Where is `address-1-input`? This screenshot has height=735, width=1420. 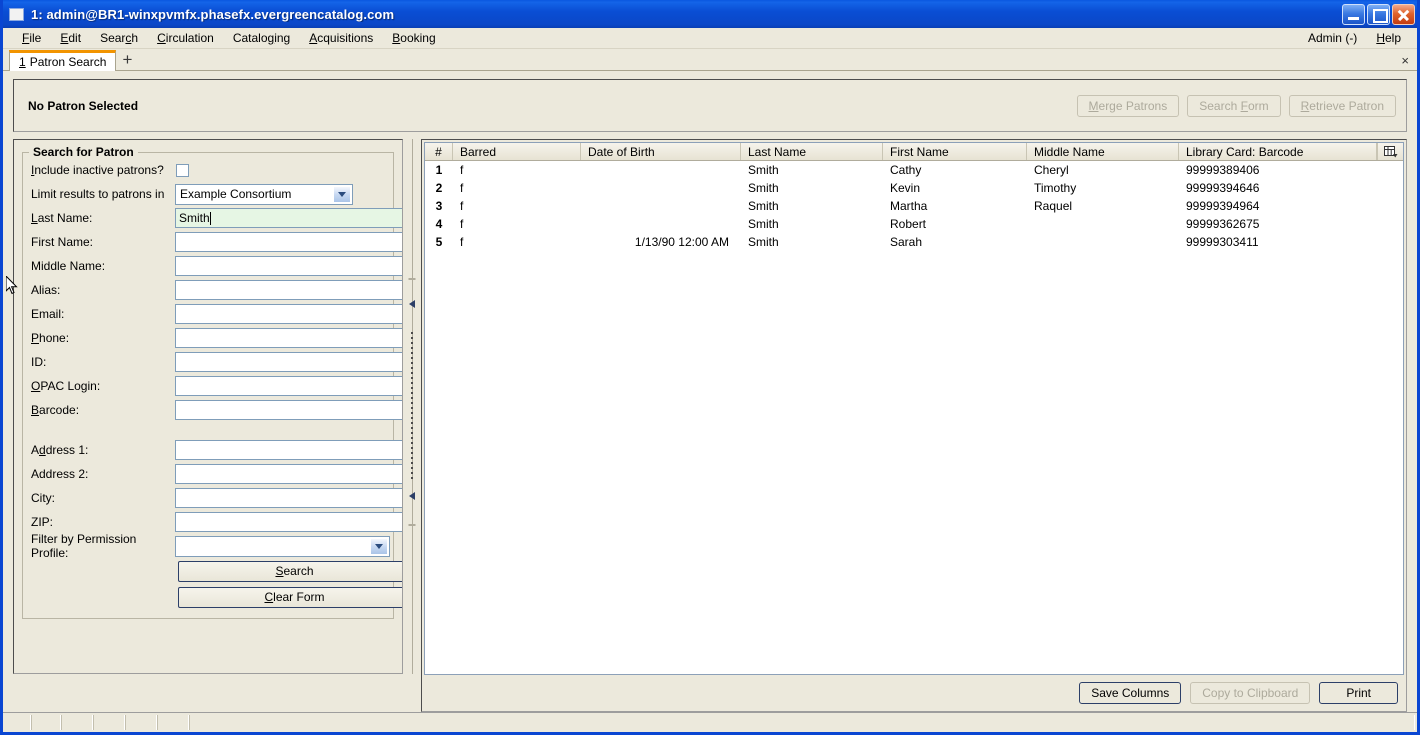
address-1-input is located at coordinates (288, 450).